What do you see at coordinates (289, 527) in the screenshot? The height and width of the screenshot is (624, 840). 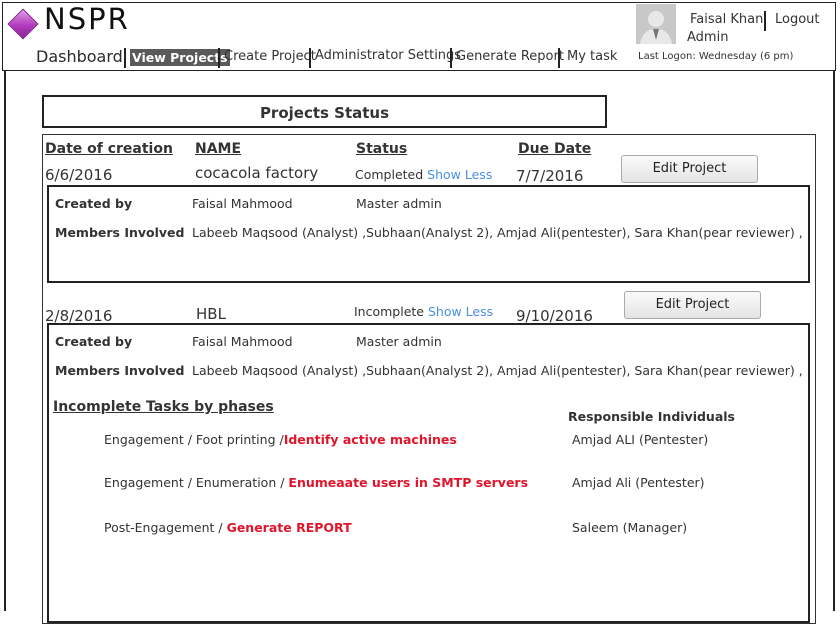 I see `task-name: Generate REPORT` at bounding box center [289, 527].